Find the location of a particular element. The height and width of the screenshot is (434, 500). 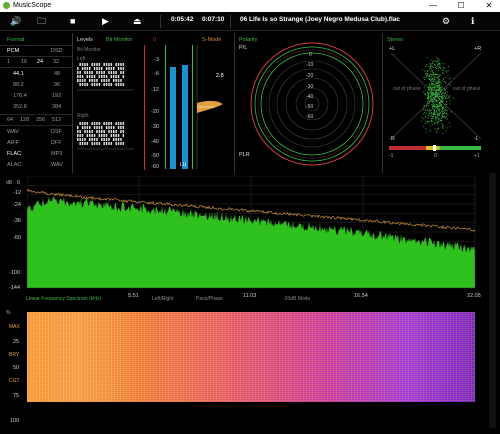

format-flac: FLAC is located at coordinates (14, 154).